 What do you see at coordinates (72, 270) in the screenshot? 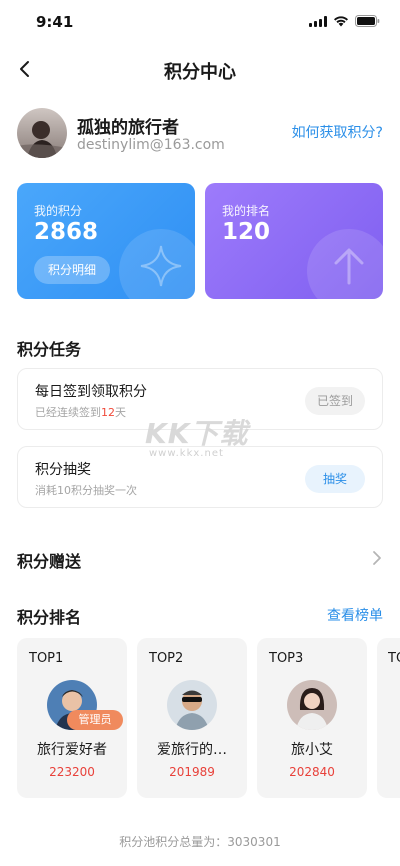
I see `points-detail-button: 积分明细` at bounding box center [72, 270].